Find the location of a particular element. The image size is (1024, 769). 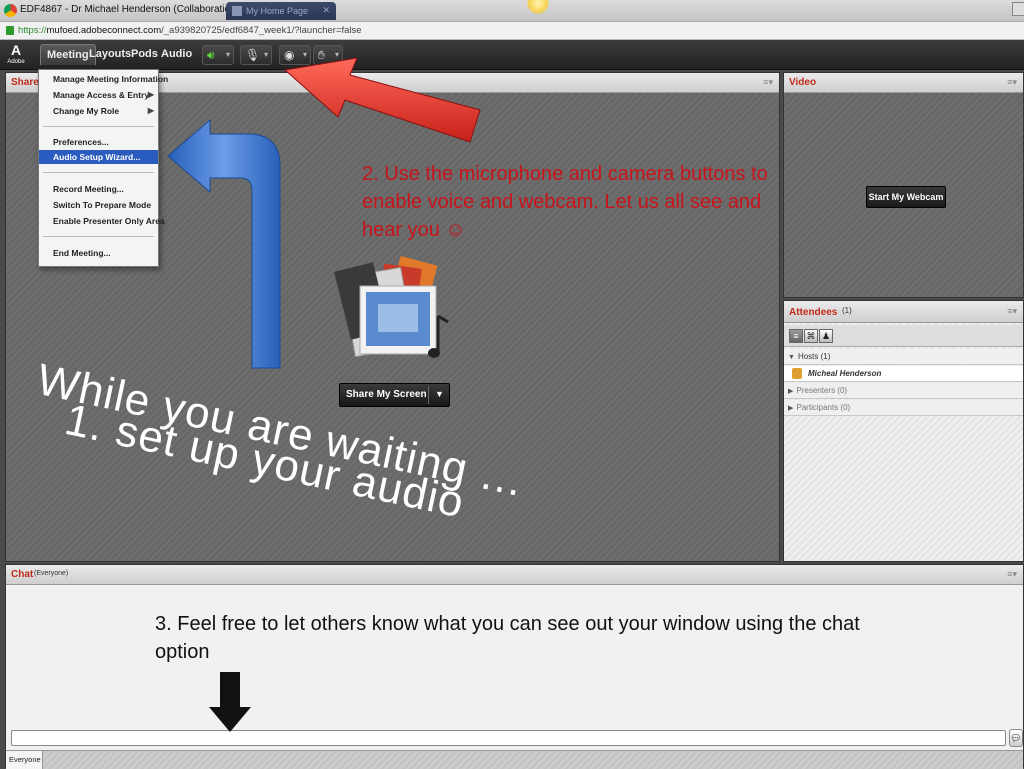

black-down-arrow-icon is located at coordinates (230, 702).